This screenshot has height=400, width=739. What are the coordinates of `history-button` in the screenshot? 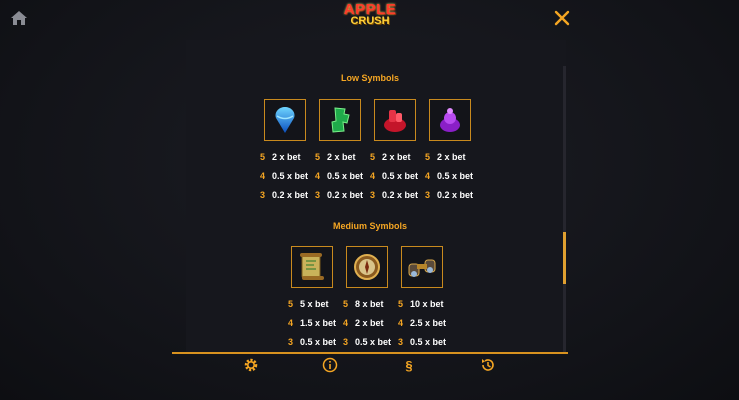 It's located at (488, 365).